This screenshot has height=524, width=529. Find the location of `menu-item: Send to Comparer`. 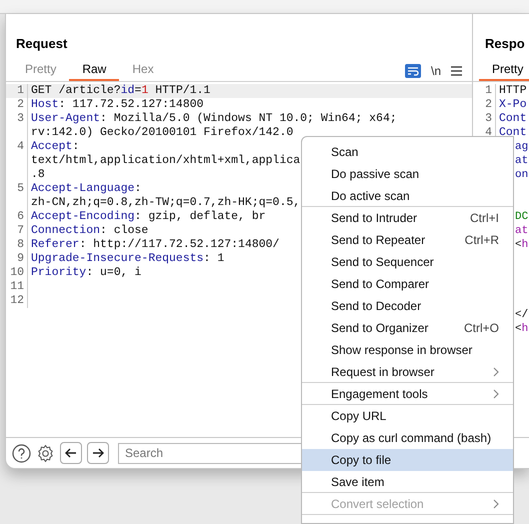

menu-item: Send to Comparer is located at coordinates (407, 284).